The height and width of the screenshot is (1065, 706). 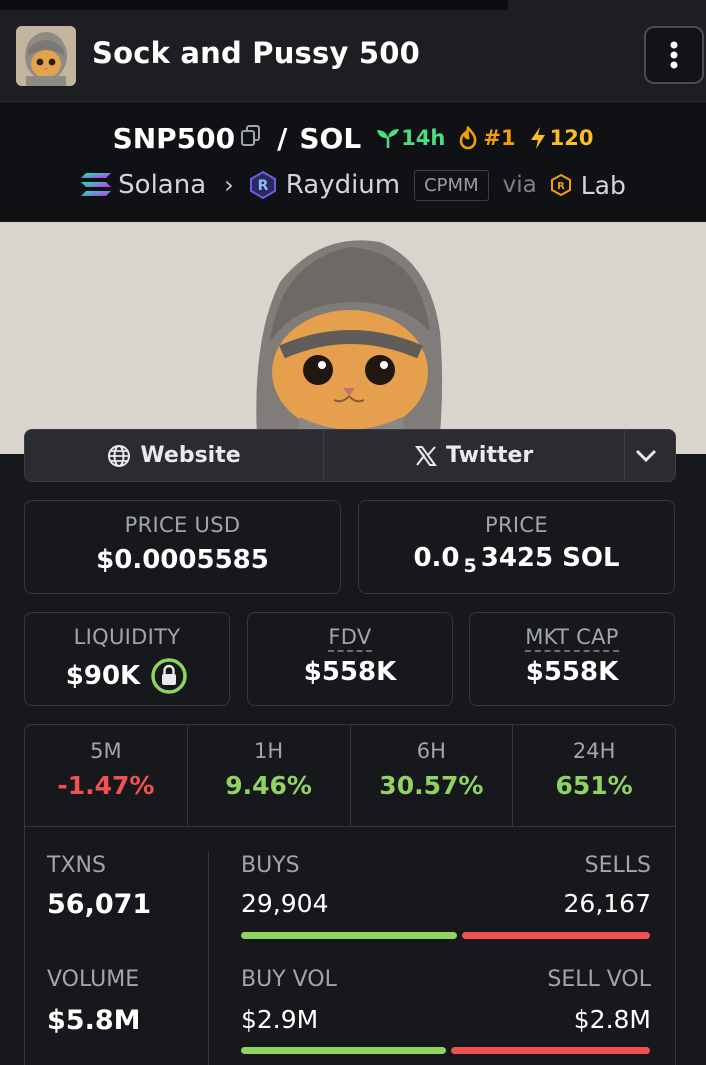 I want to click on rank-label: #1, so click(x=499, y=138).